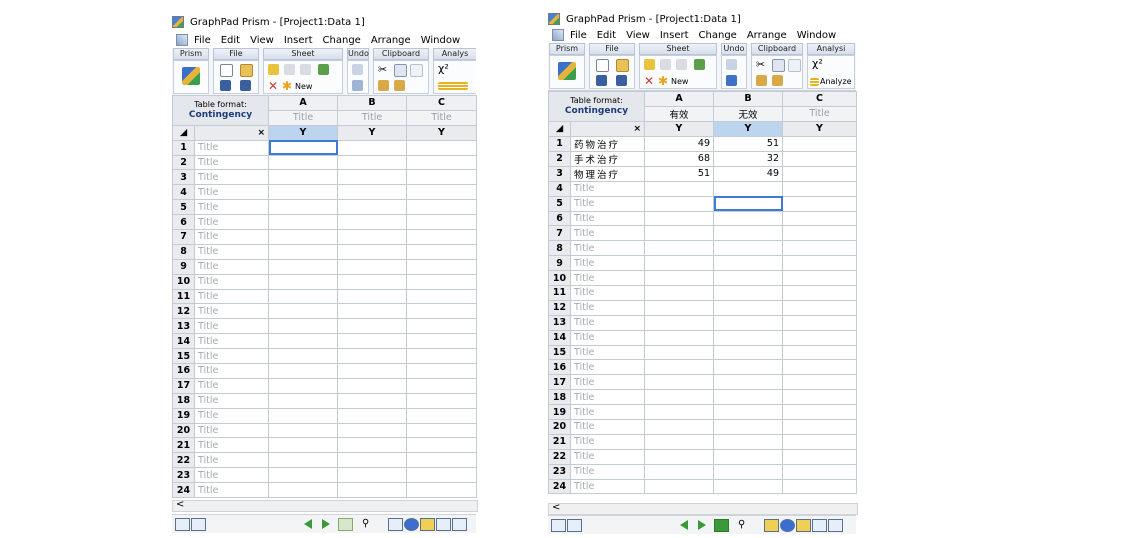 This screenshot has width=1124, height=538. I want to click on new-sheet-label: New, so click(679, 81).